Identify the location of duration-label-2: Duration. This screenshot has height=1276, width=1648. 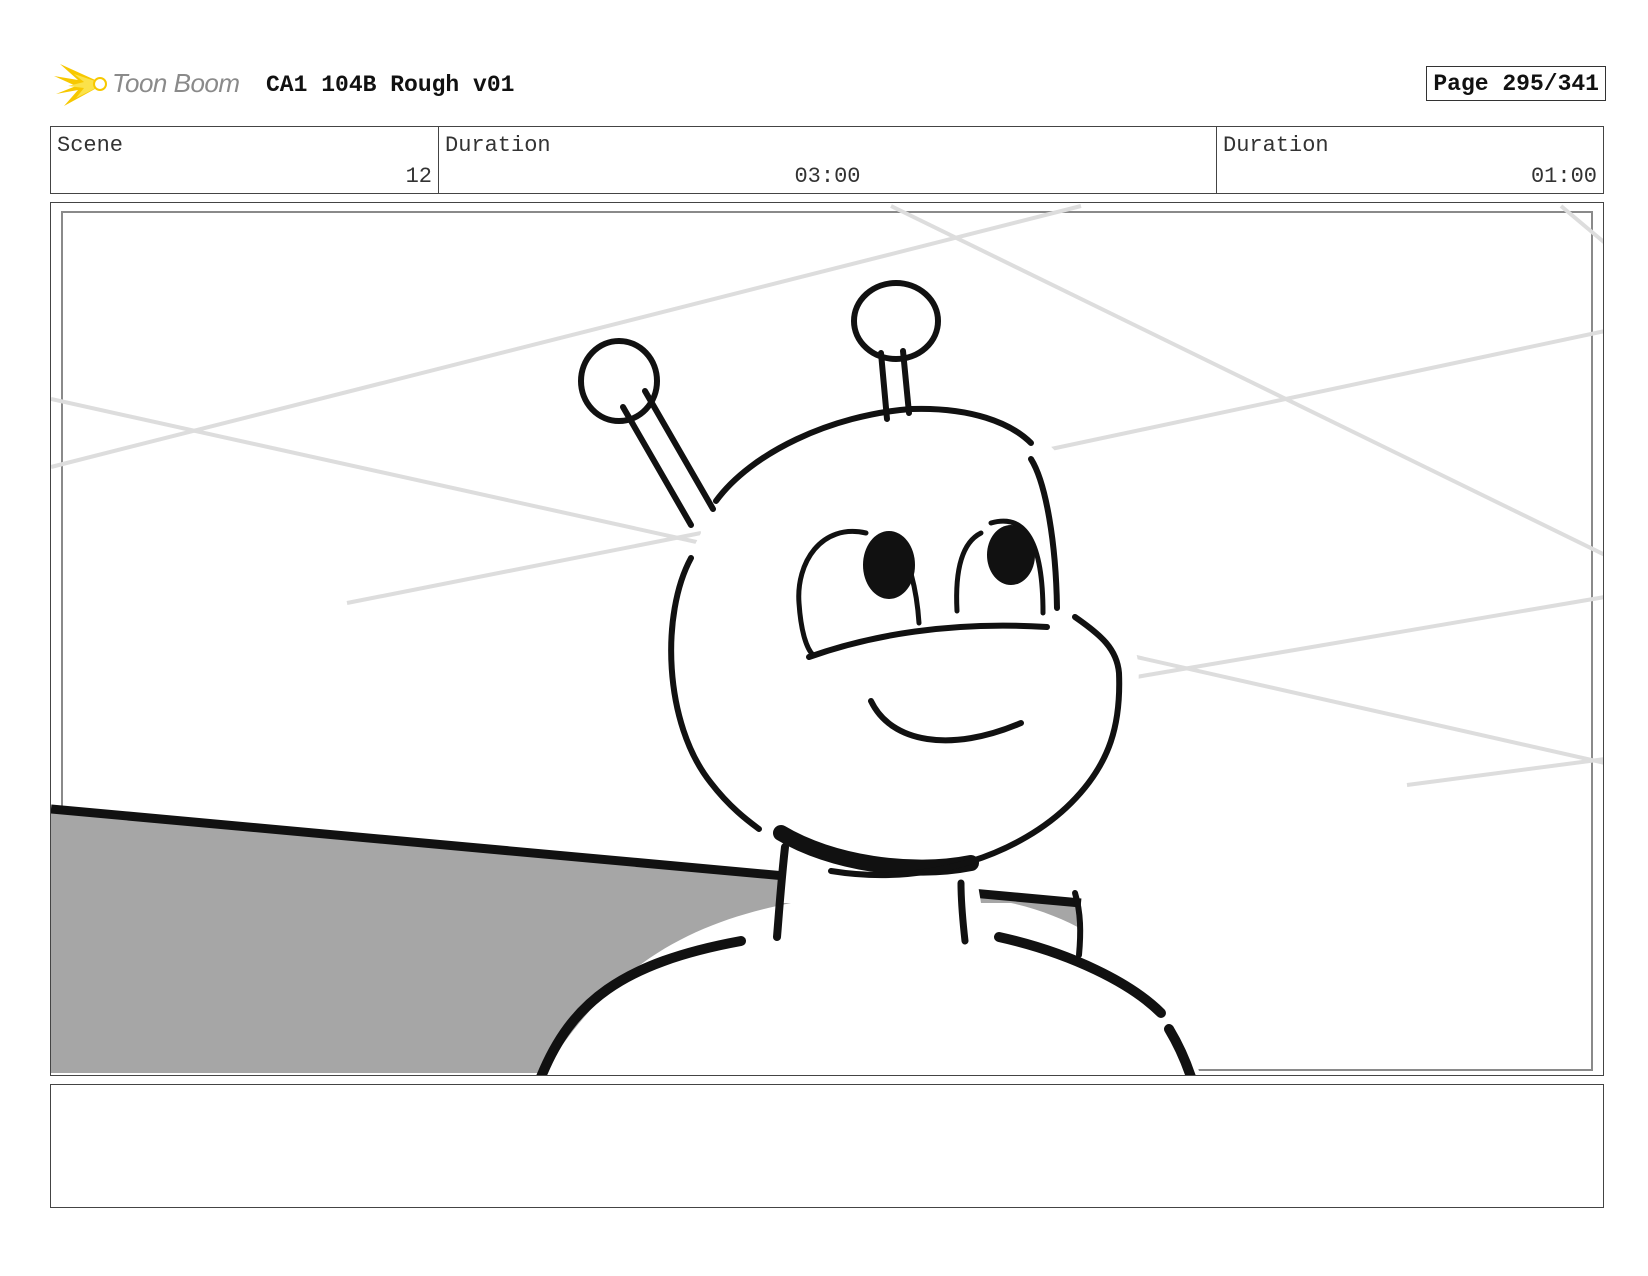
(1276, 145).